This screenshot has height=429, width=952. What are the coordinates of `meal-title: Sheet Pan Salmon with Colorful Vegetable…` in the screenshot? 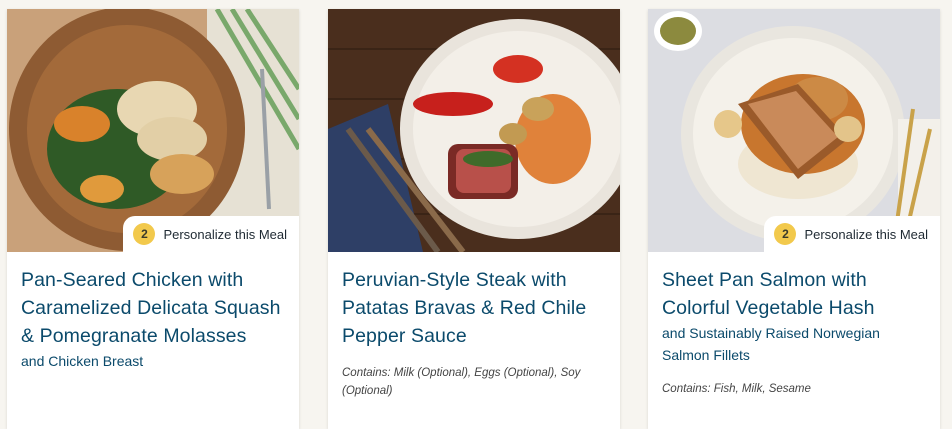 It's located at (794, 294).